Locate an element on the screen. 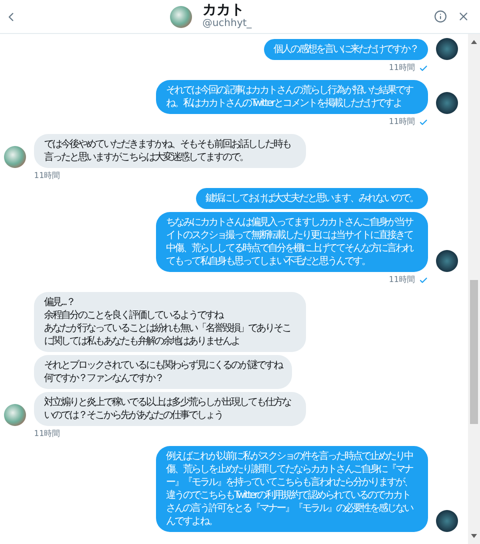 This screenshot has height=544, width=480. scroll-up-icon is located at coordinates (474, 42).